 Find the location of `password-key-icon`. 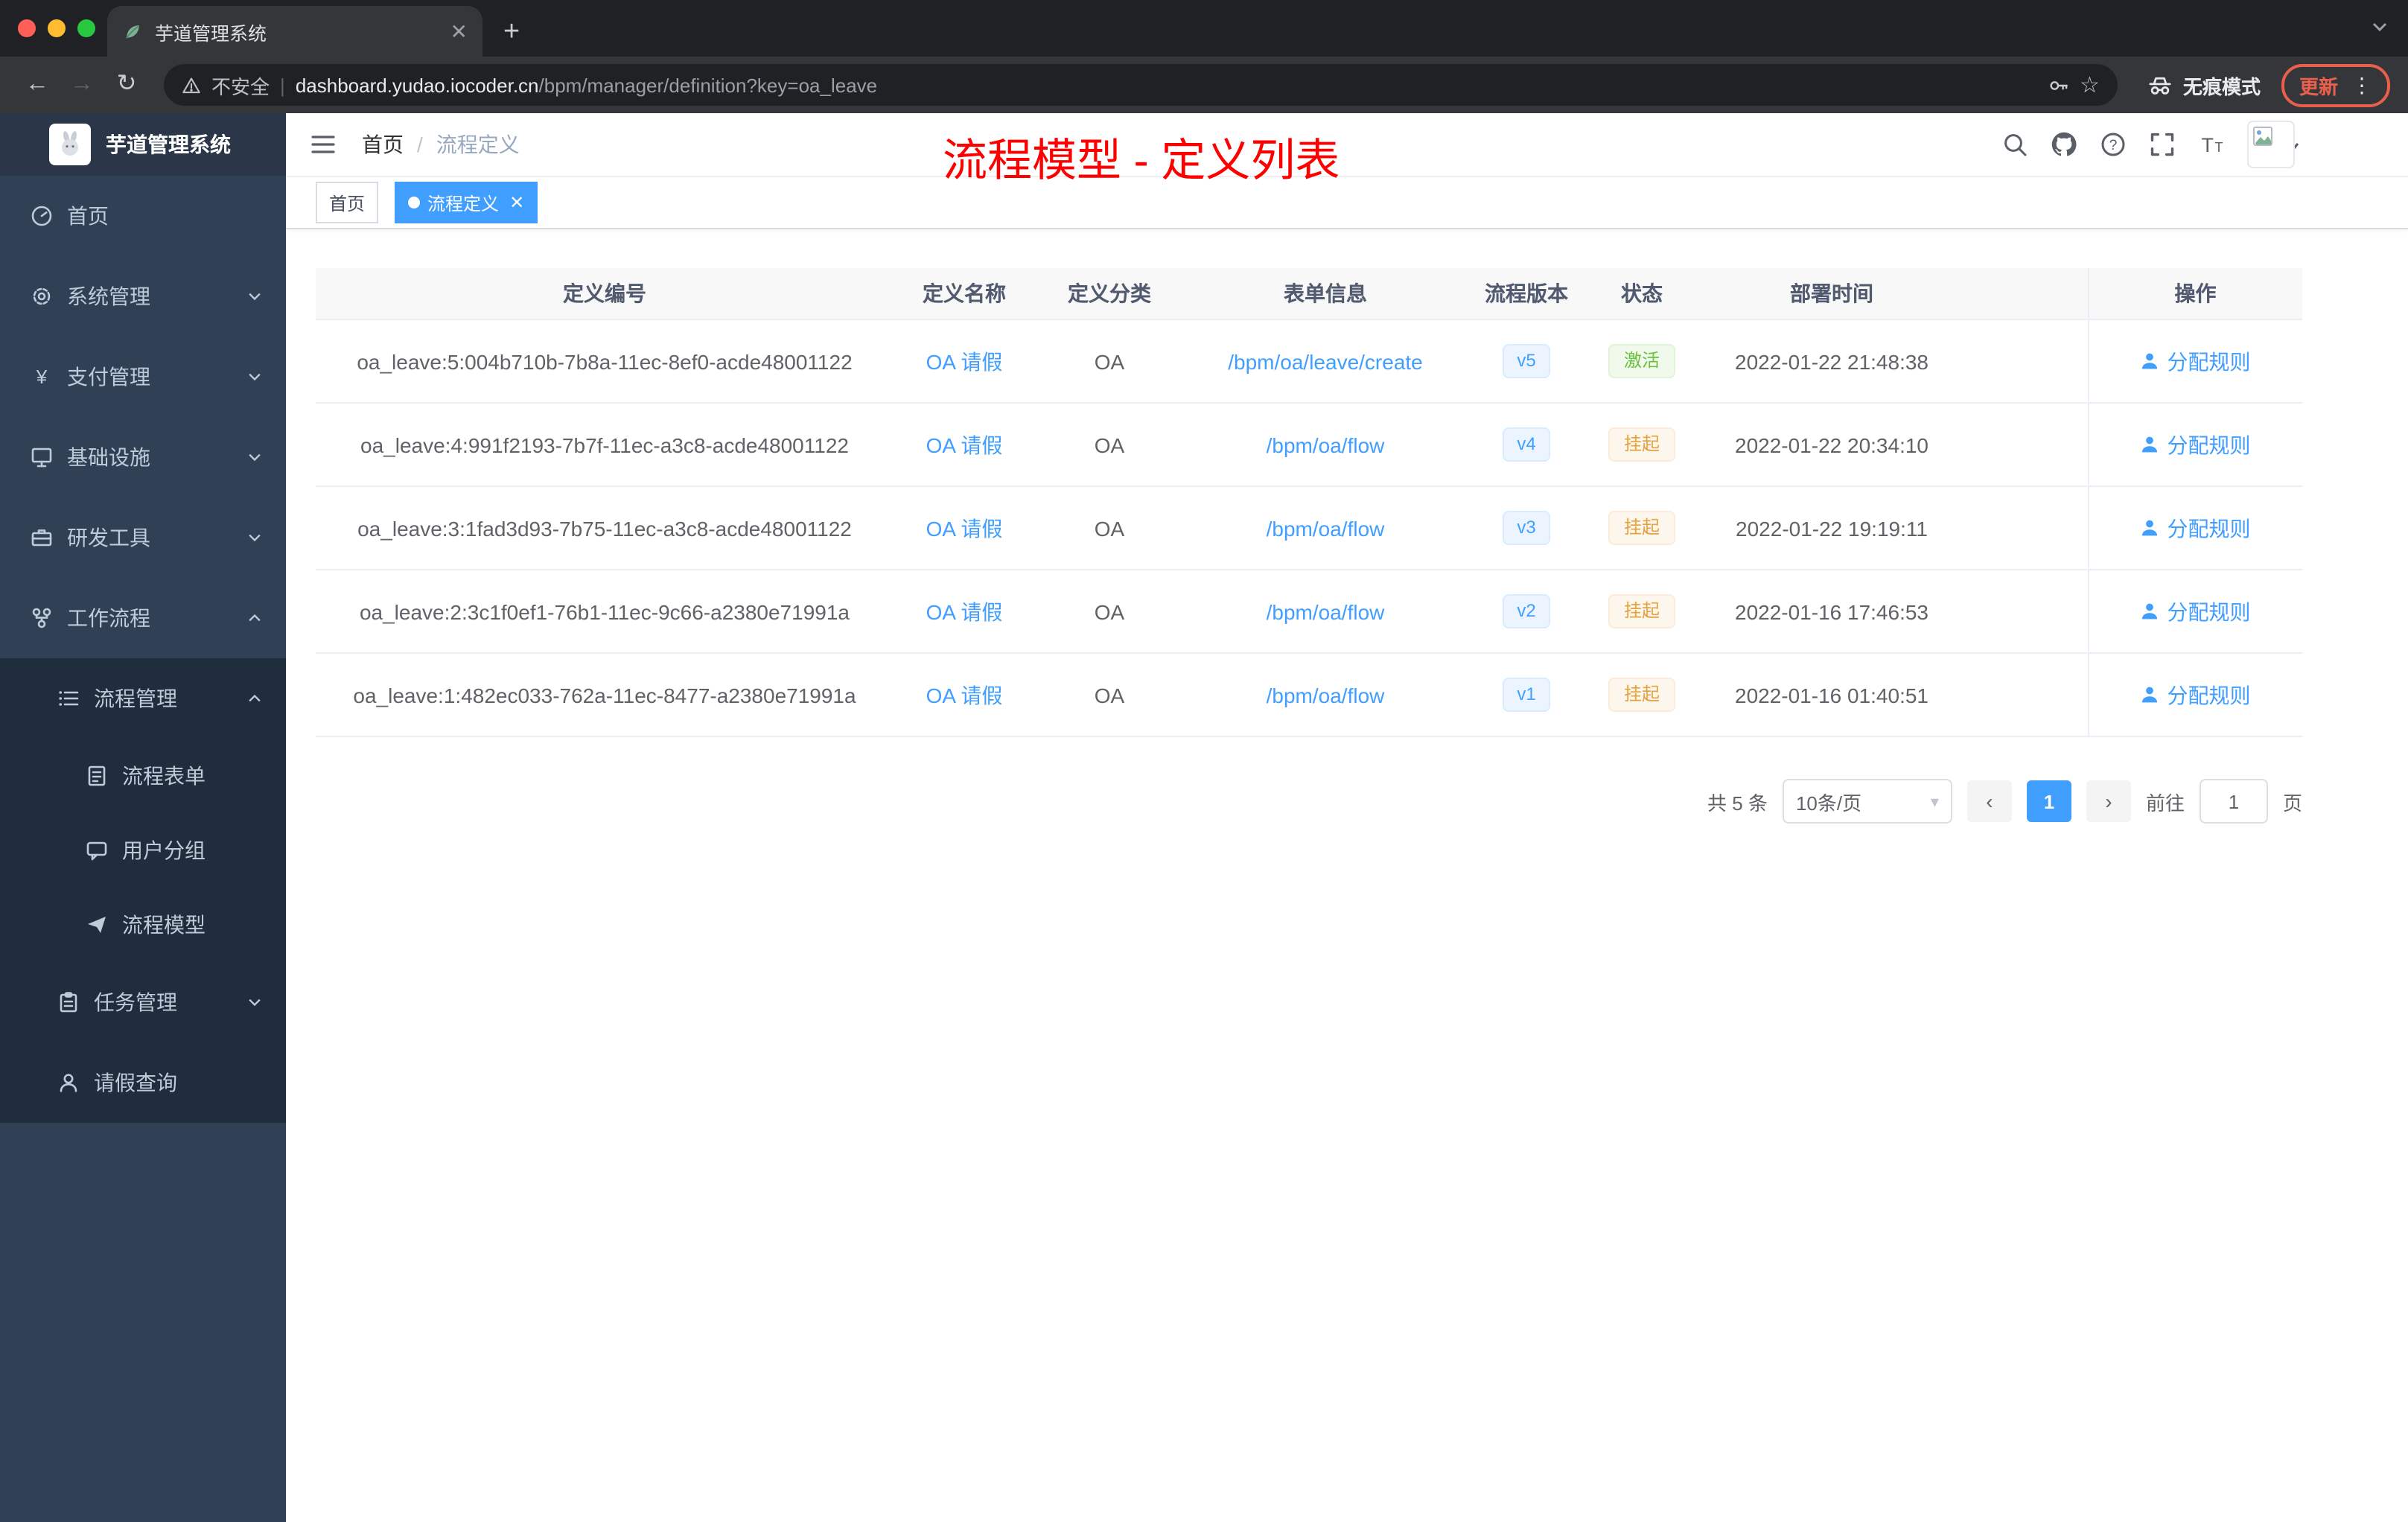

password-key-icon is located at coordinates (2058, 85).